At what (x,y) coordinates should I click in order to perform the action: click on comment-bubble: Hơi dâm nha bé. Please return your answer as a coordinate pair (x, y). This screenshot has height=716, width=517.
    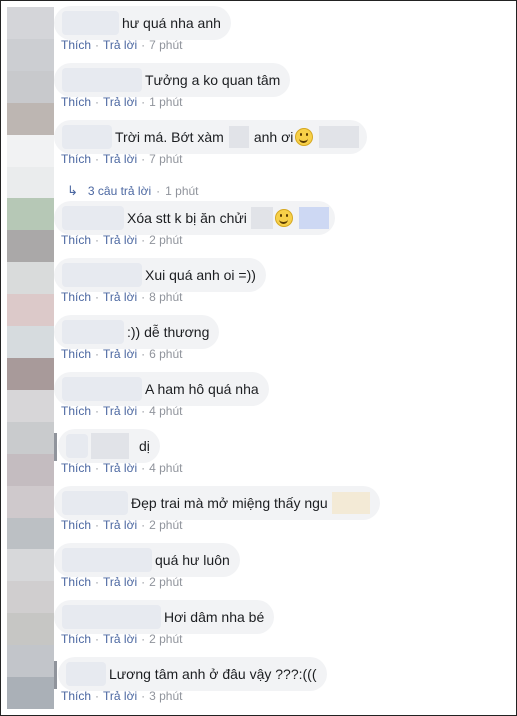
    Looking at the image, I should click on (164, 617).